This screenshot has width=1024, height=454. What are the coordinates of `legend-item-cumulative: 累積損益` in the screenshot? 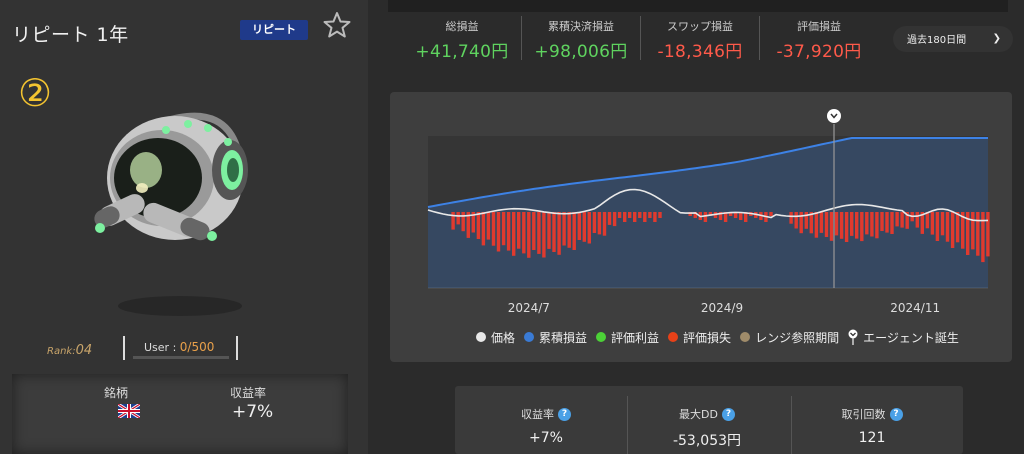 It's located at (555, 337).